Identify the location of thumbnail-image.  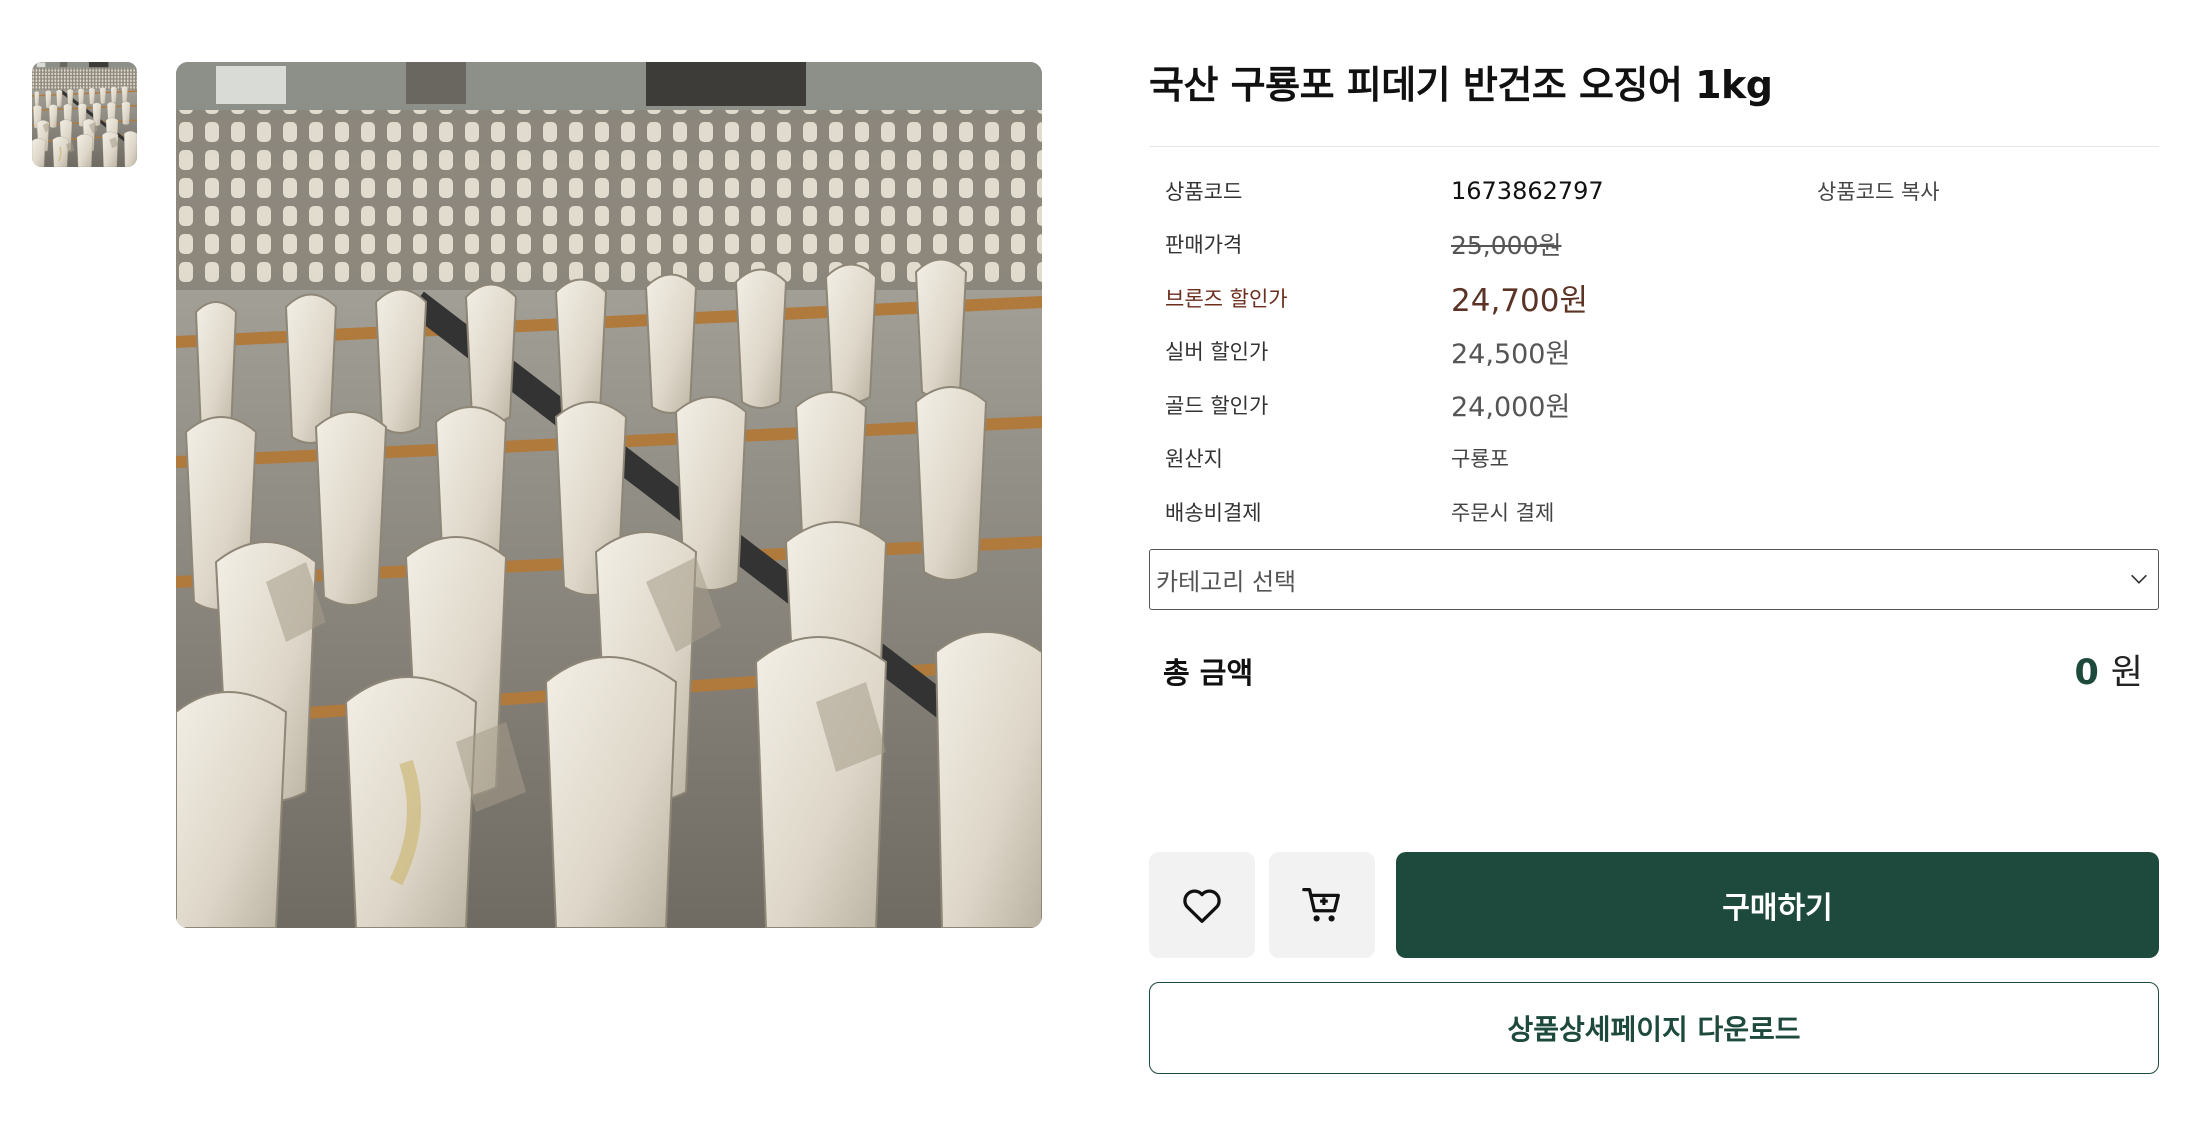
(84, 114).